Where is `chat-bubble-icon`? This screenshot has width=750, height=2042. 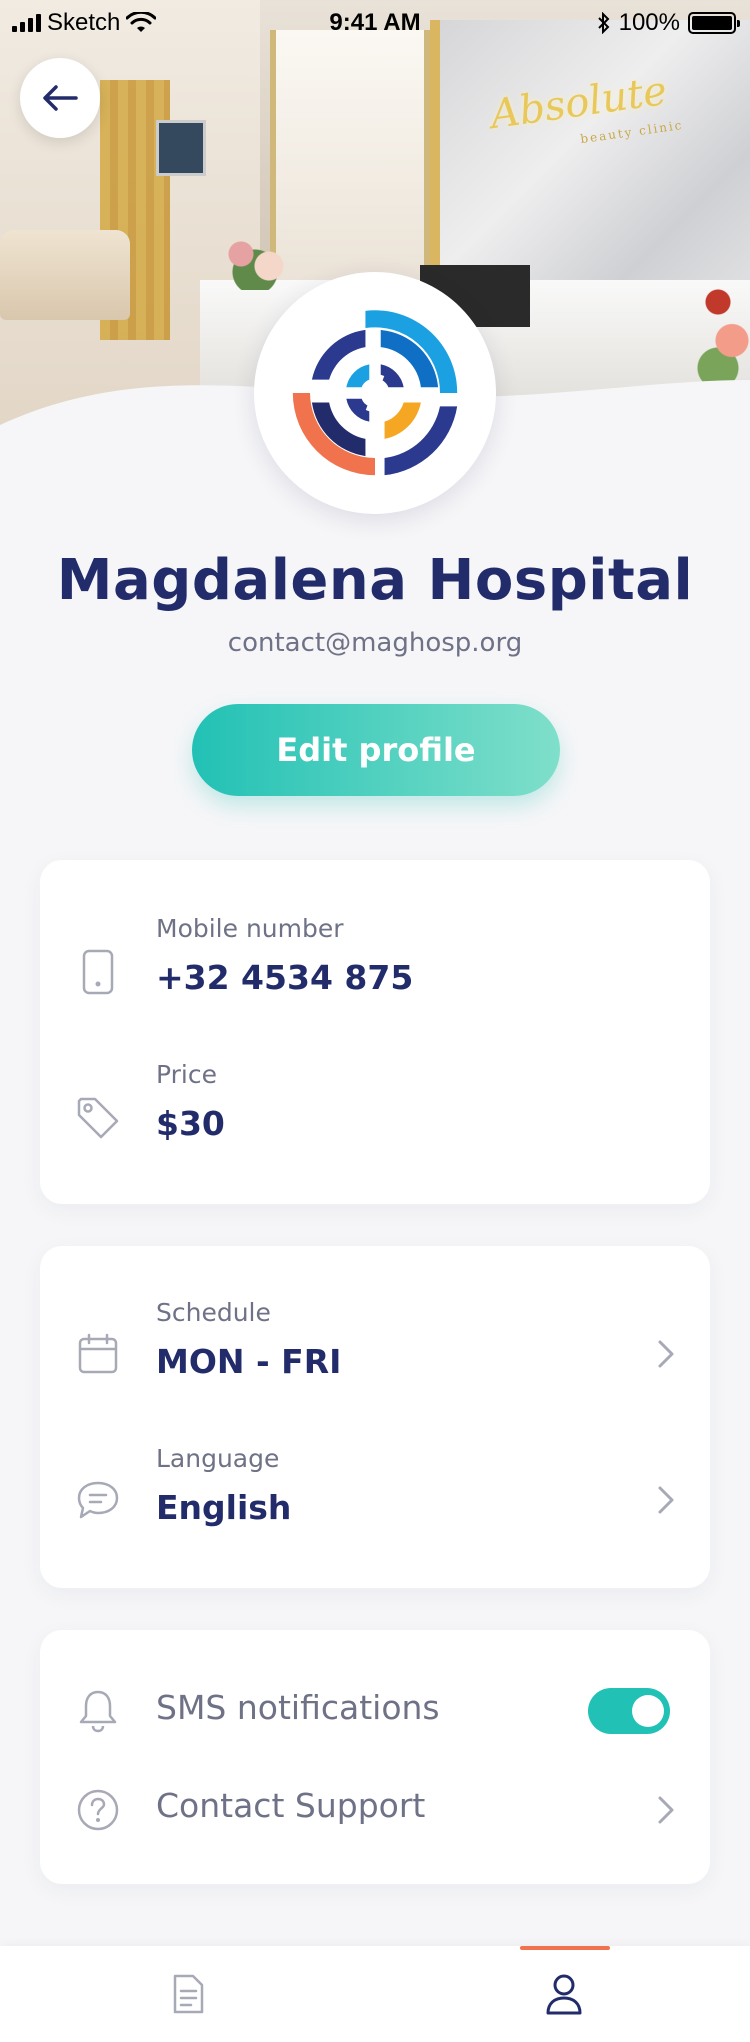 chat-bubble-icon is located at coordinates (98, 1500).